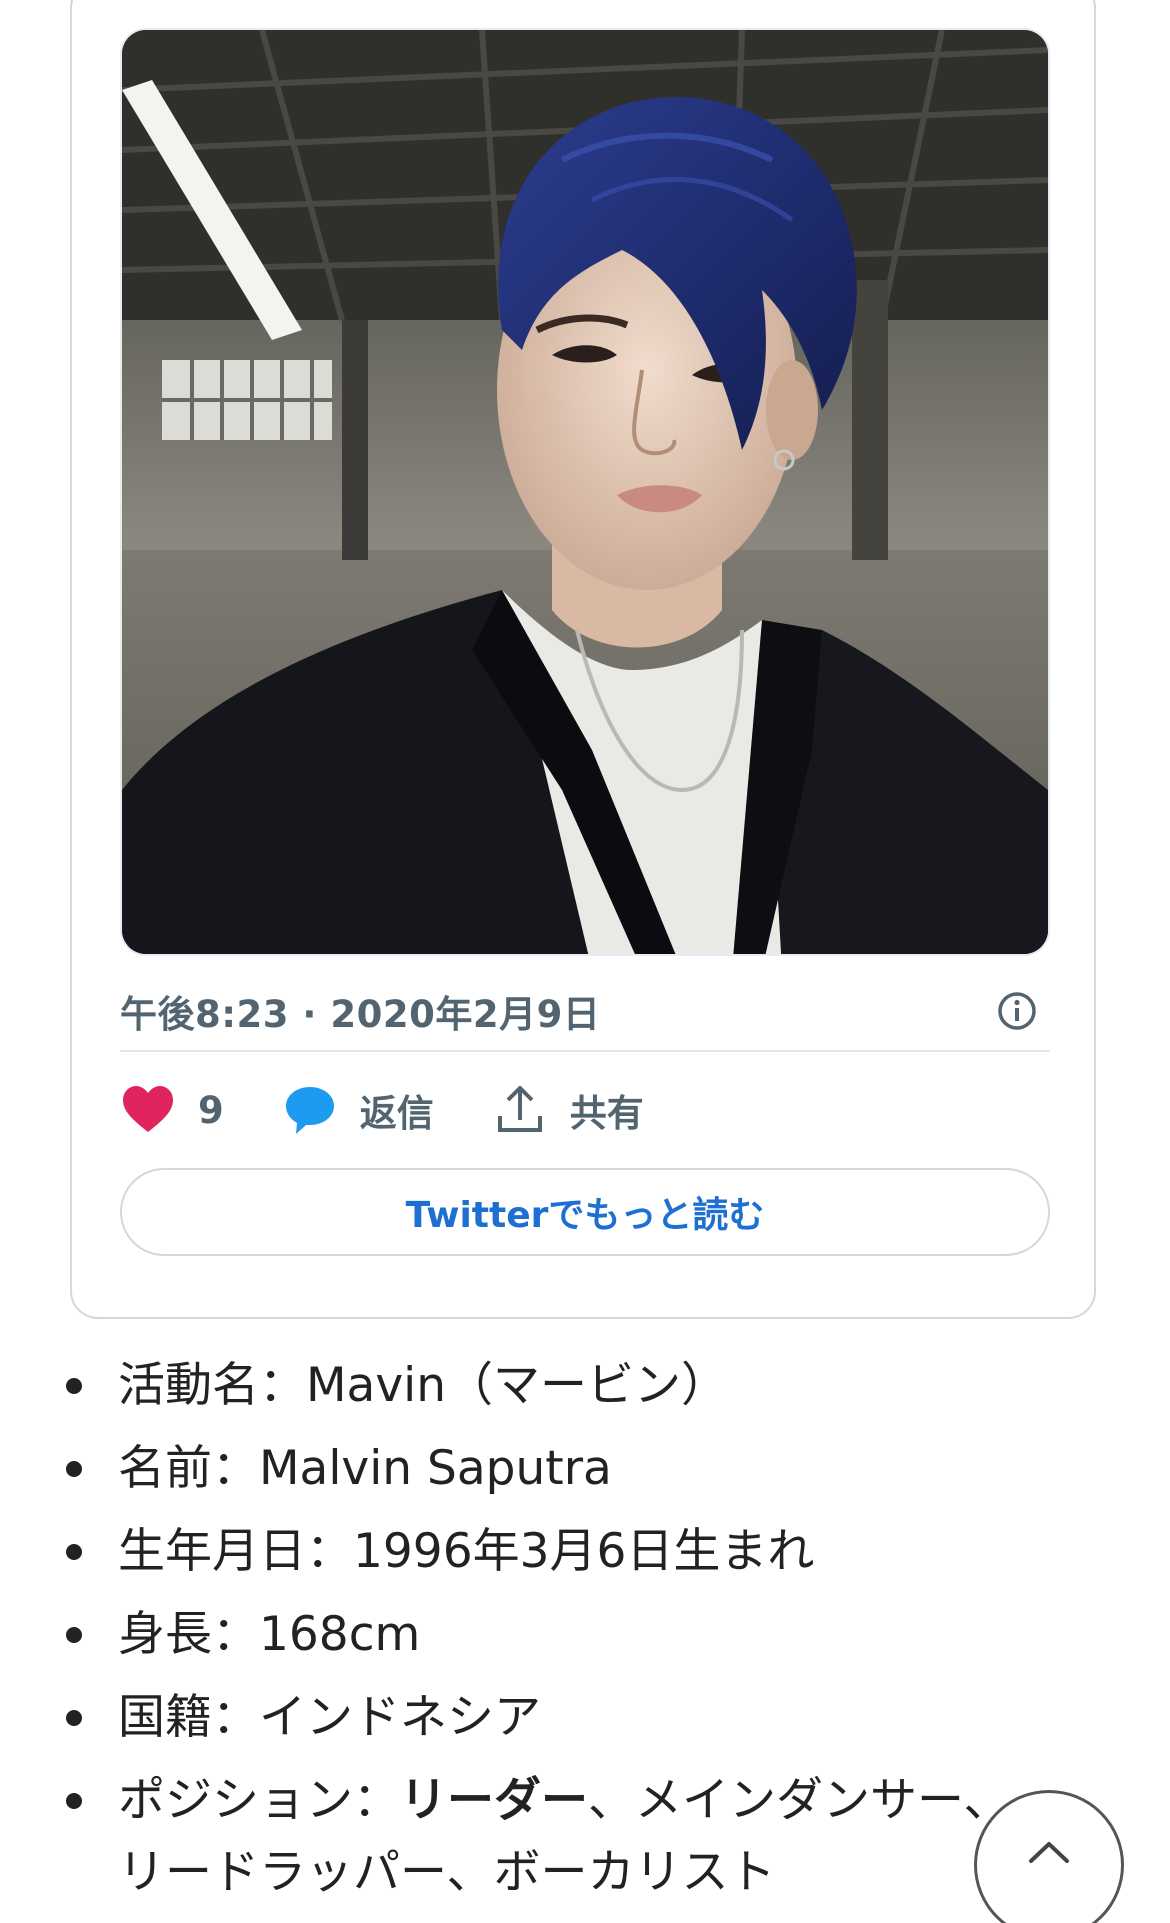  Describe the element at coordinates (188, 1385) in the screenshot. I see `profile-label: 活動名` at that location.